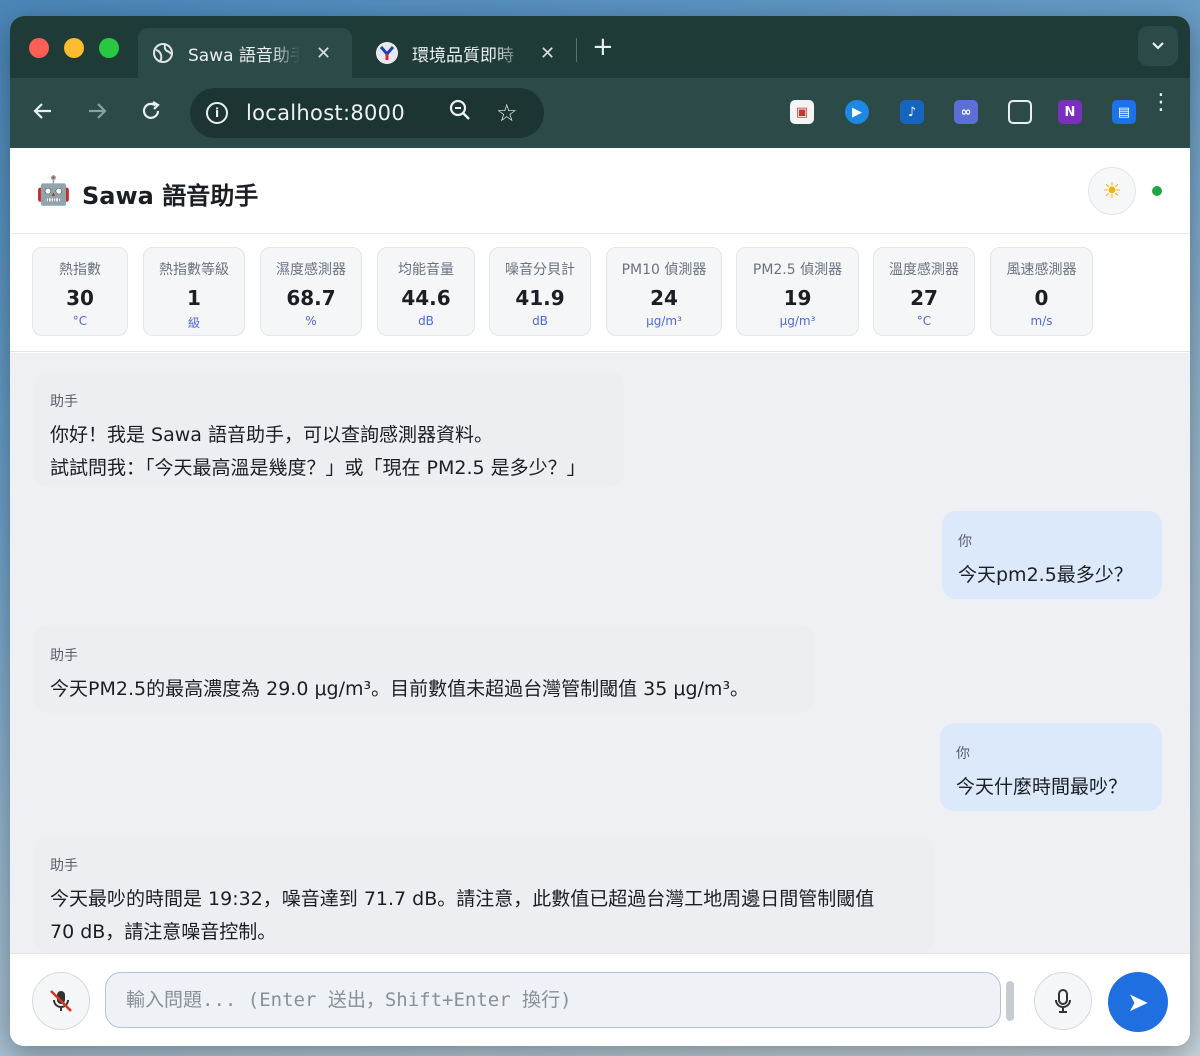  Describe the element at coordinates (311, 270) in the screenshot. I see `sensor-label: 濕度感測器` at that location.